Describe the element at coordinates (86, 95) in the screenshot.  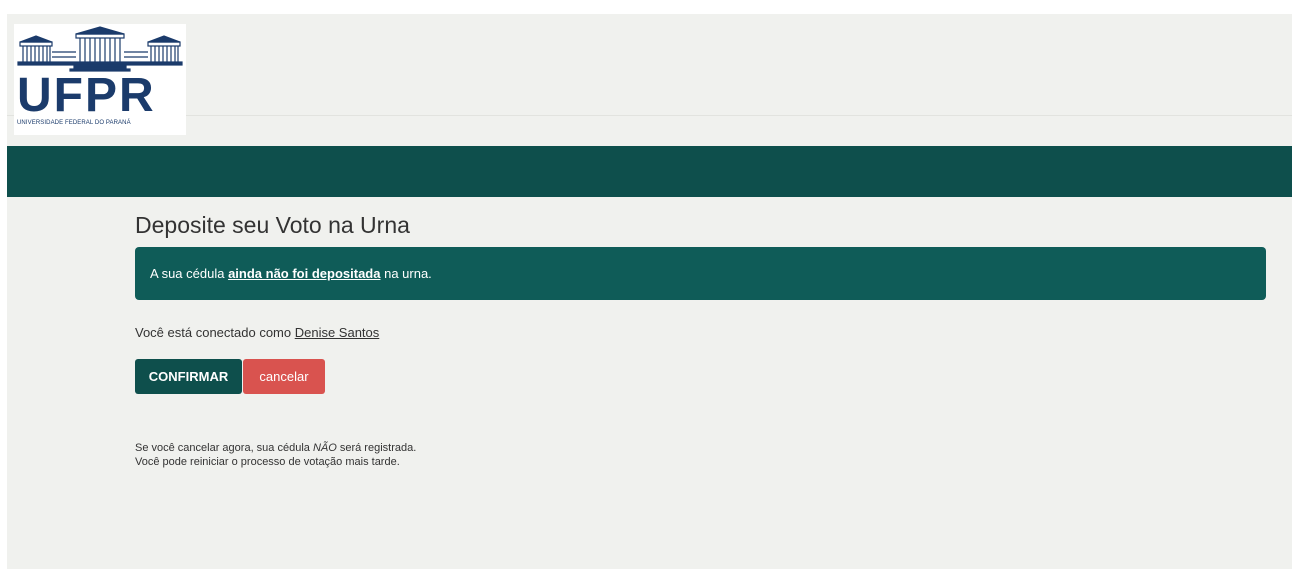
I see `logo-wordmark: UFPR` at that location.